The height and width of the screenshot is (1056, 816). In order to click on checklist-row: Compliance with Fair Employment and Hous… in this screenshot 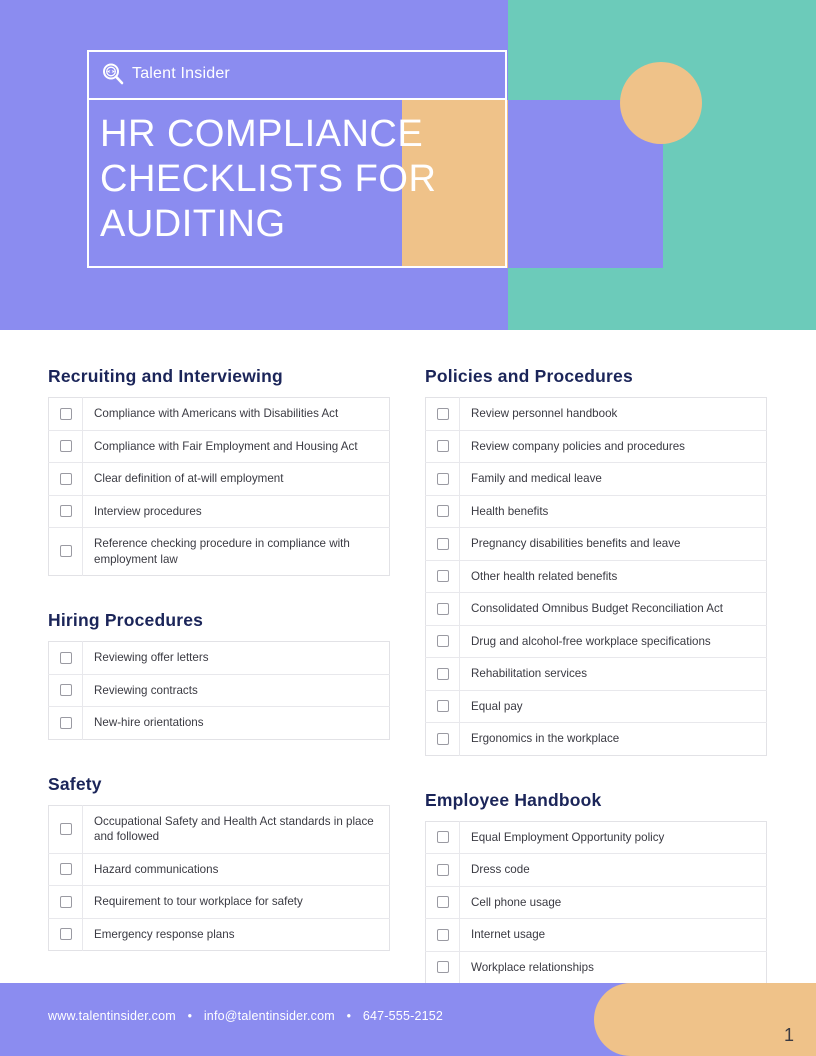, I will do `click(219, 446)`.